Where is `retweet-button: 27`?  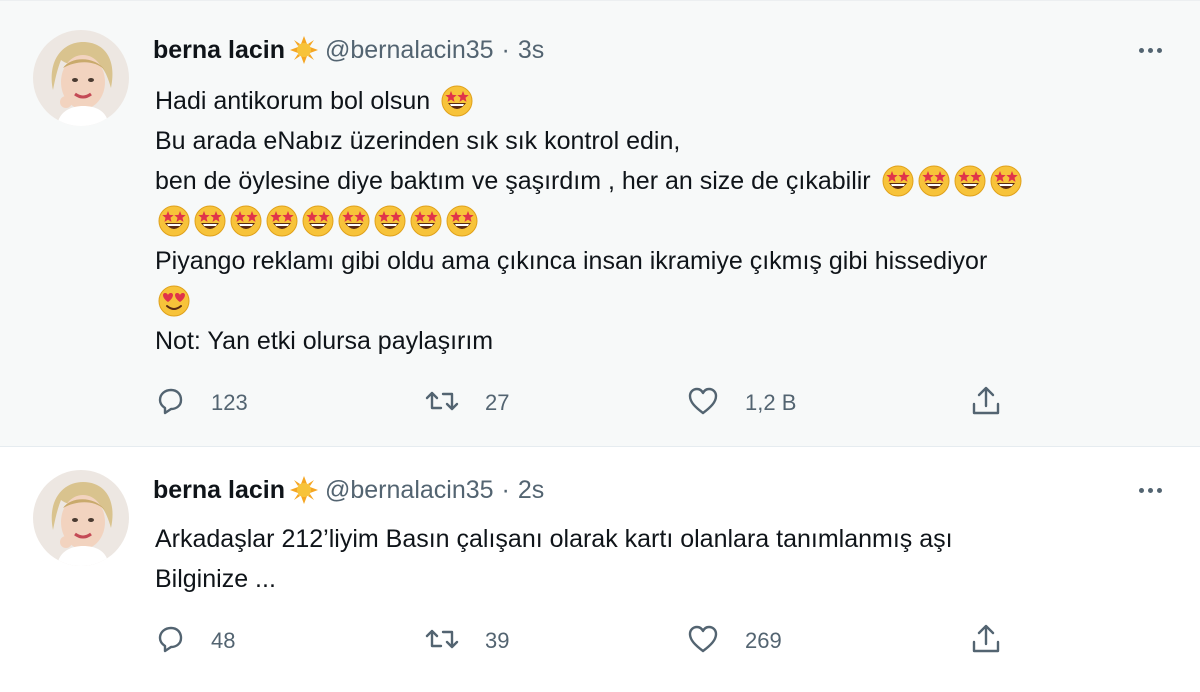 retweet-button: 27 is located at coordinates (467, 403).